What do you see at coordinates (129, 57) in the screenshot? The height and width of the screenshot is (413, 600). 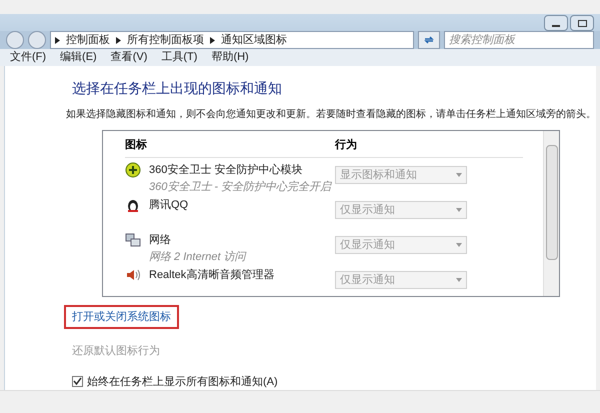 I see `menu-item: 查看(V)` at bounding box center [129, 57].